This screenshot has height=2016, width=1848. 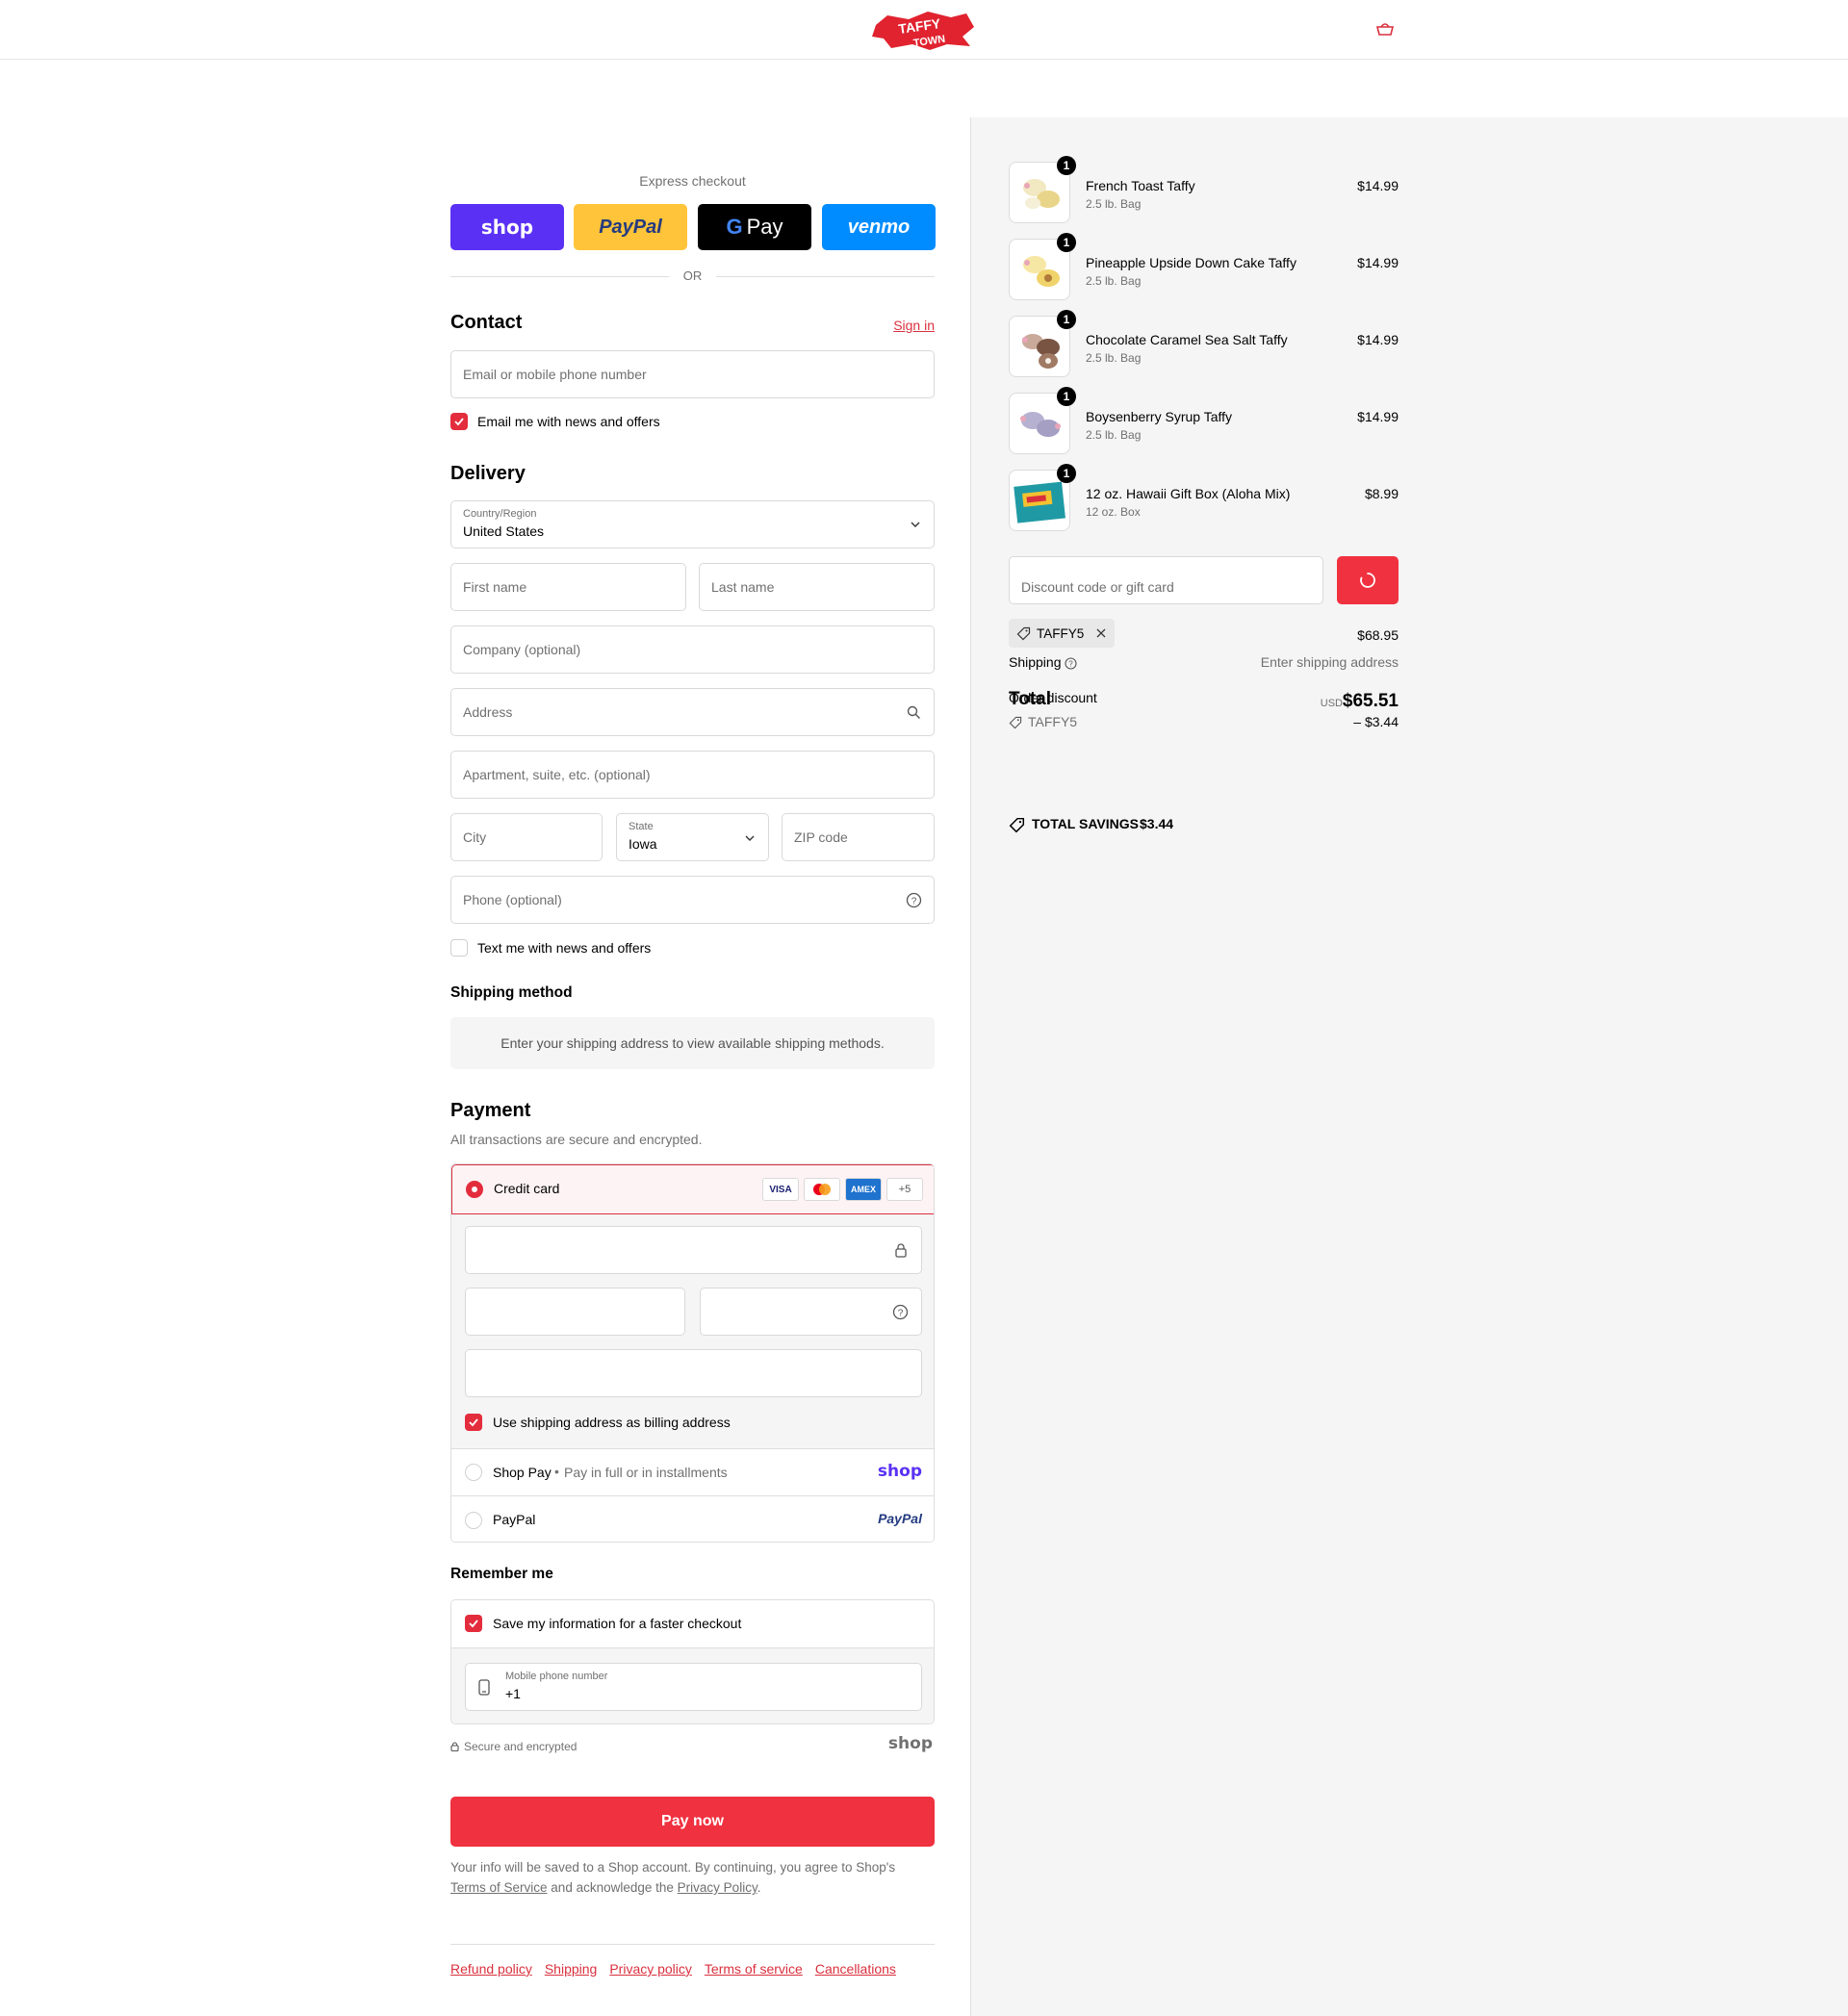 I want to click on gpay-label: Pay, so click(x=764, y=227).